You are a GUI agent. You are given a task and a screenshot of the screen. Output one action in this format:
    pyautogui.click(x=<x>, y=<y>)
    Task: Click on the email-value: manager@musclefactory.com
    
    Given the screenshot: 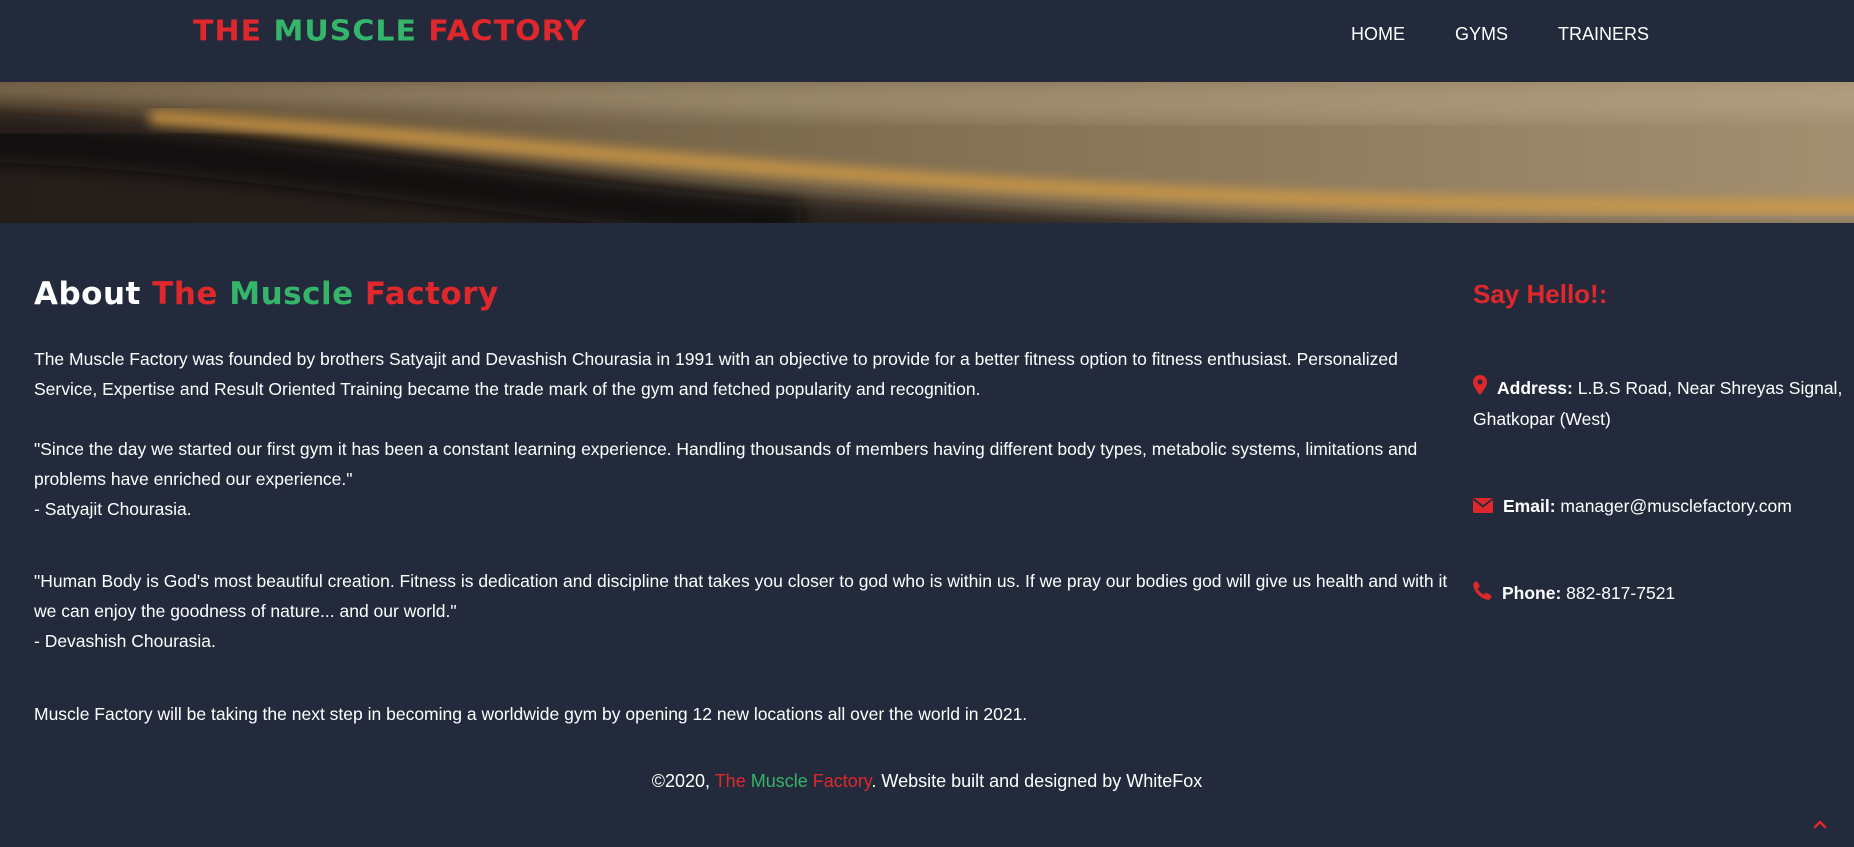 What is the action you would take?
    pyautogui.click(x=1673, y=506)
    